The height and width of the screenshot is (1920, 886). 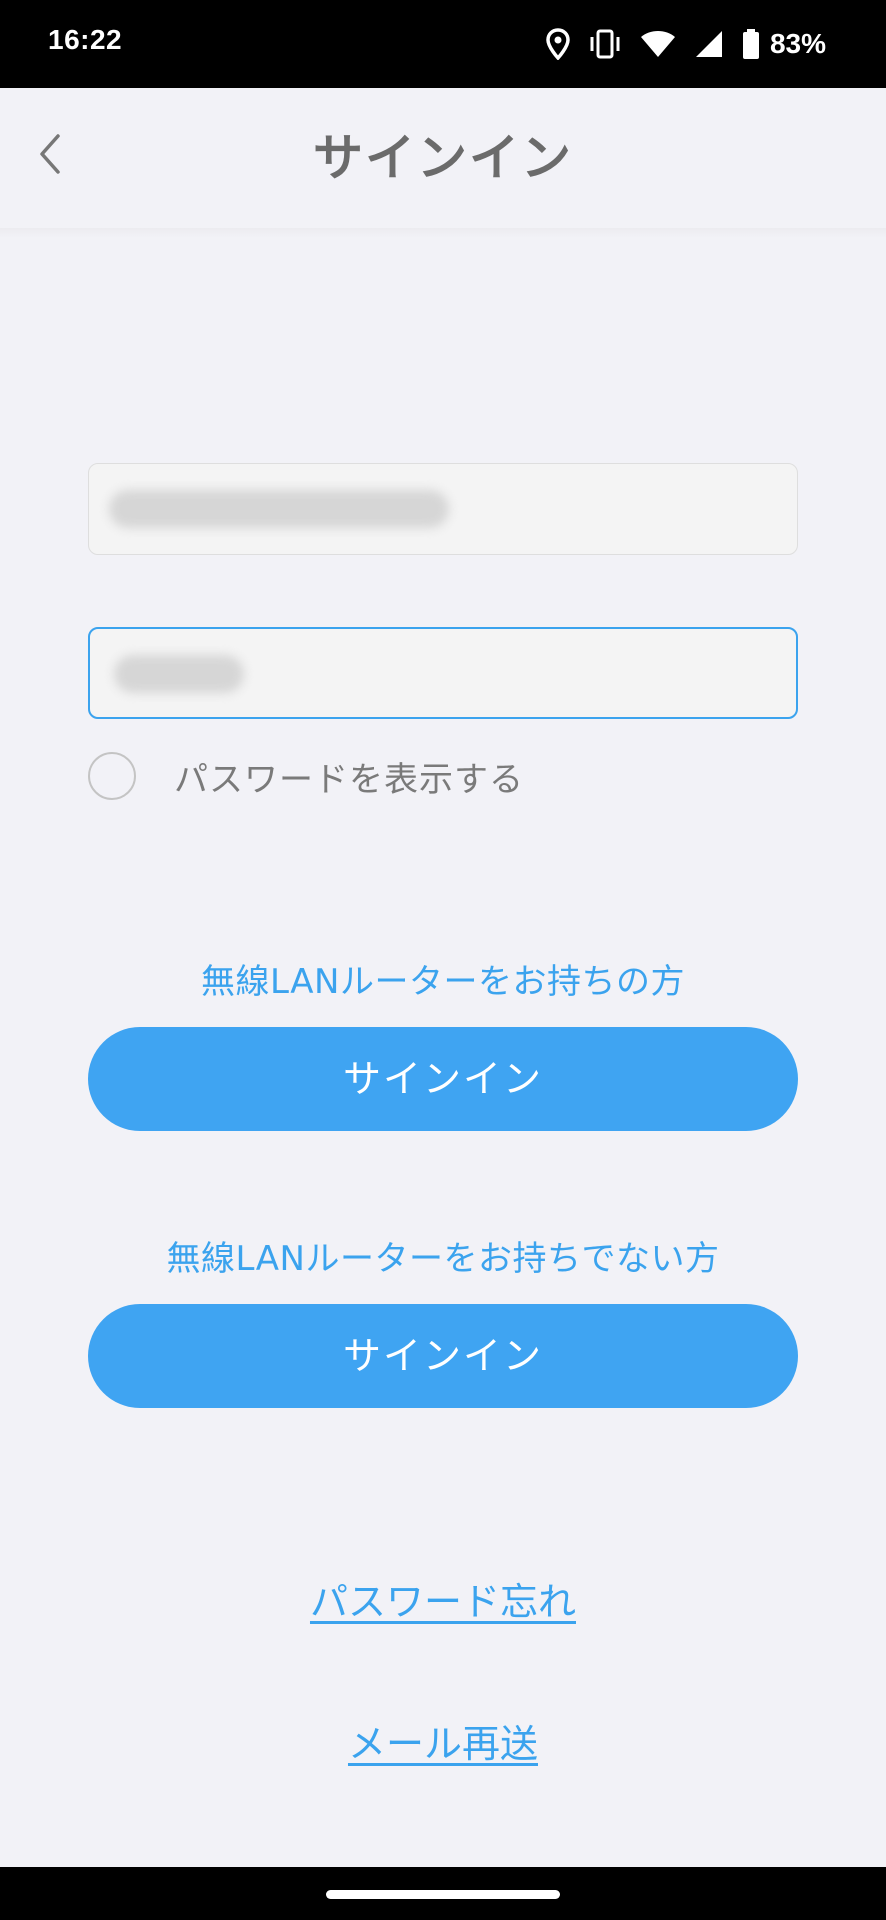 What do you see at coordinates (443, 1356) in the screenshot?
I see `signin-button-no-router: サインイン` at bounding box center [443, 1356].